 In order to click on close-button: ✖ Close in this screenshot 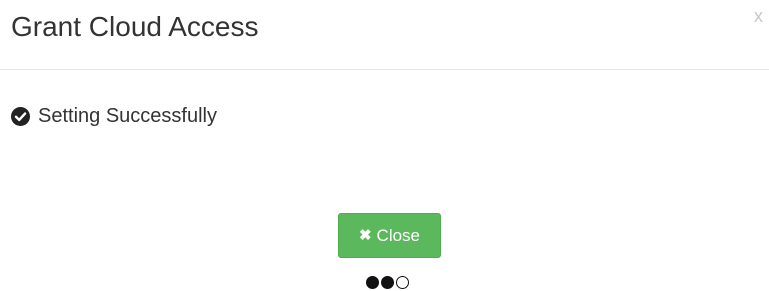, I will do `click(389, 235)`.